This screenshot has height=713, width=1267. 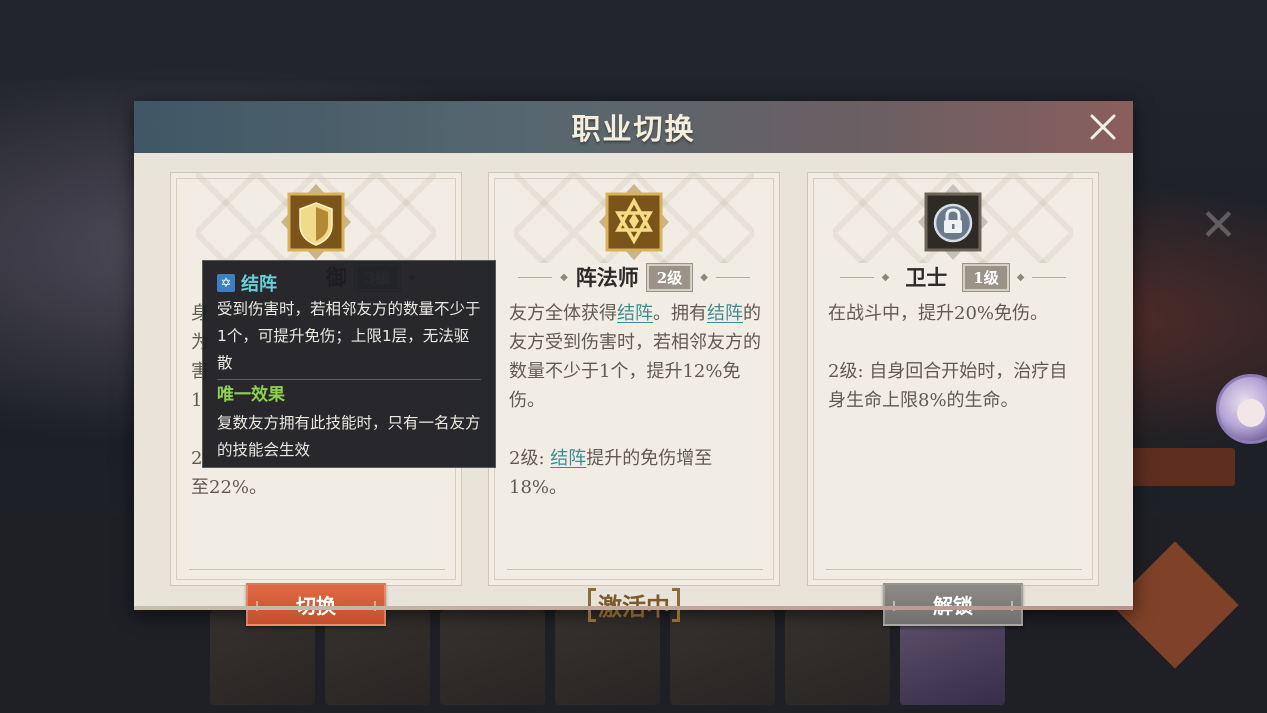 I want to click on level-badge: 2级, so click(x=669, y=277).